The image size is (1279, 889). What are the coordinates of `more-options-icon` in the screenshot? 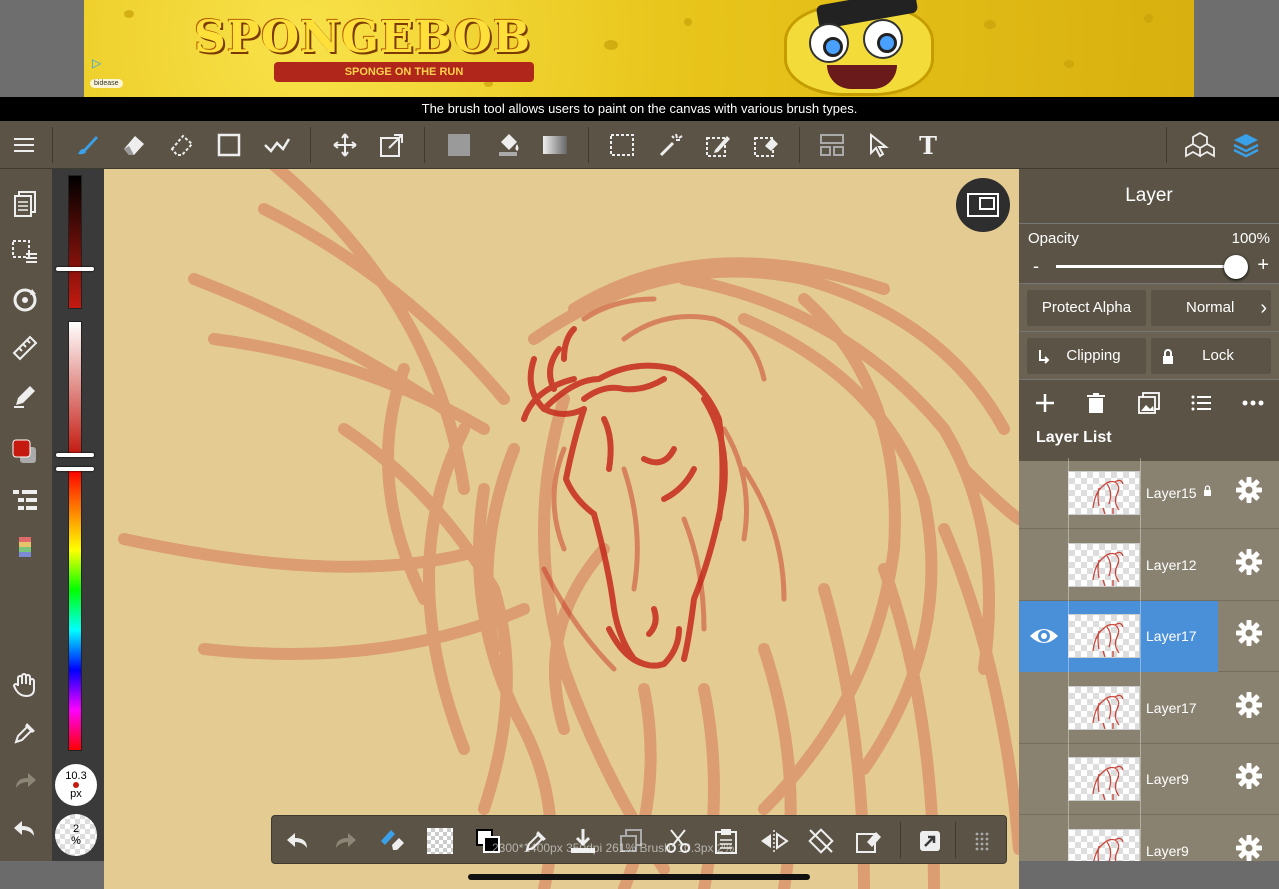 It's located at (1253, 403).